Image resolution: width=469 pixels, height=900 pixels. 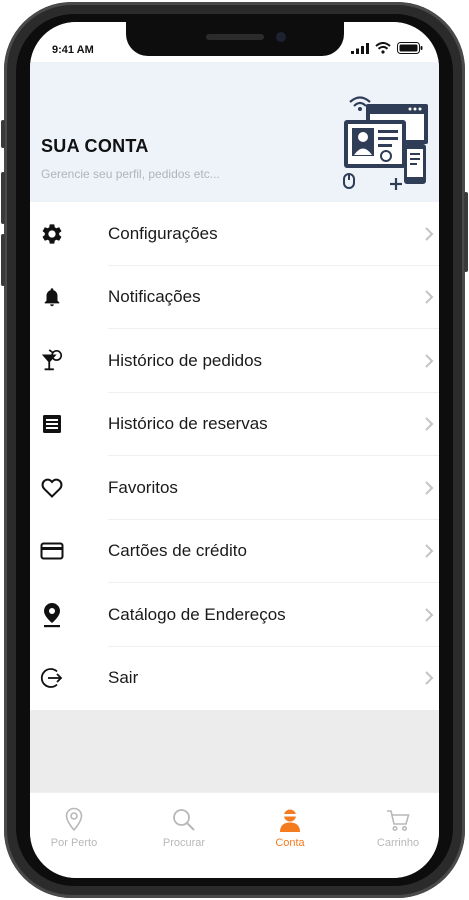 What do you see at coordinates (185, 360) in the screenshot?
I see `menu-item-label: Histórico de pedidos` at bounding box center [185, 360].